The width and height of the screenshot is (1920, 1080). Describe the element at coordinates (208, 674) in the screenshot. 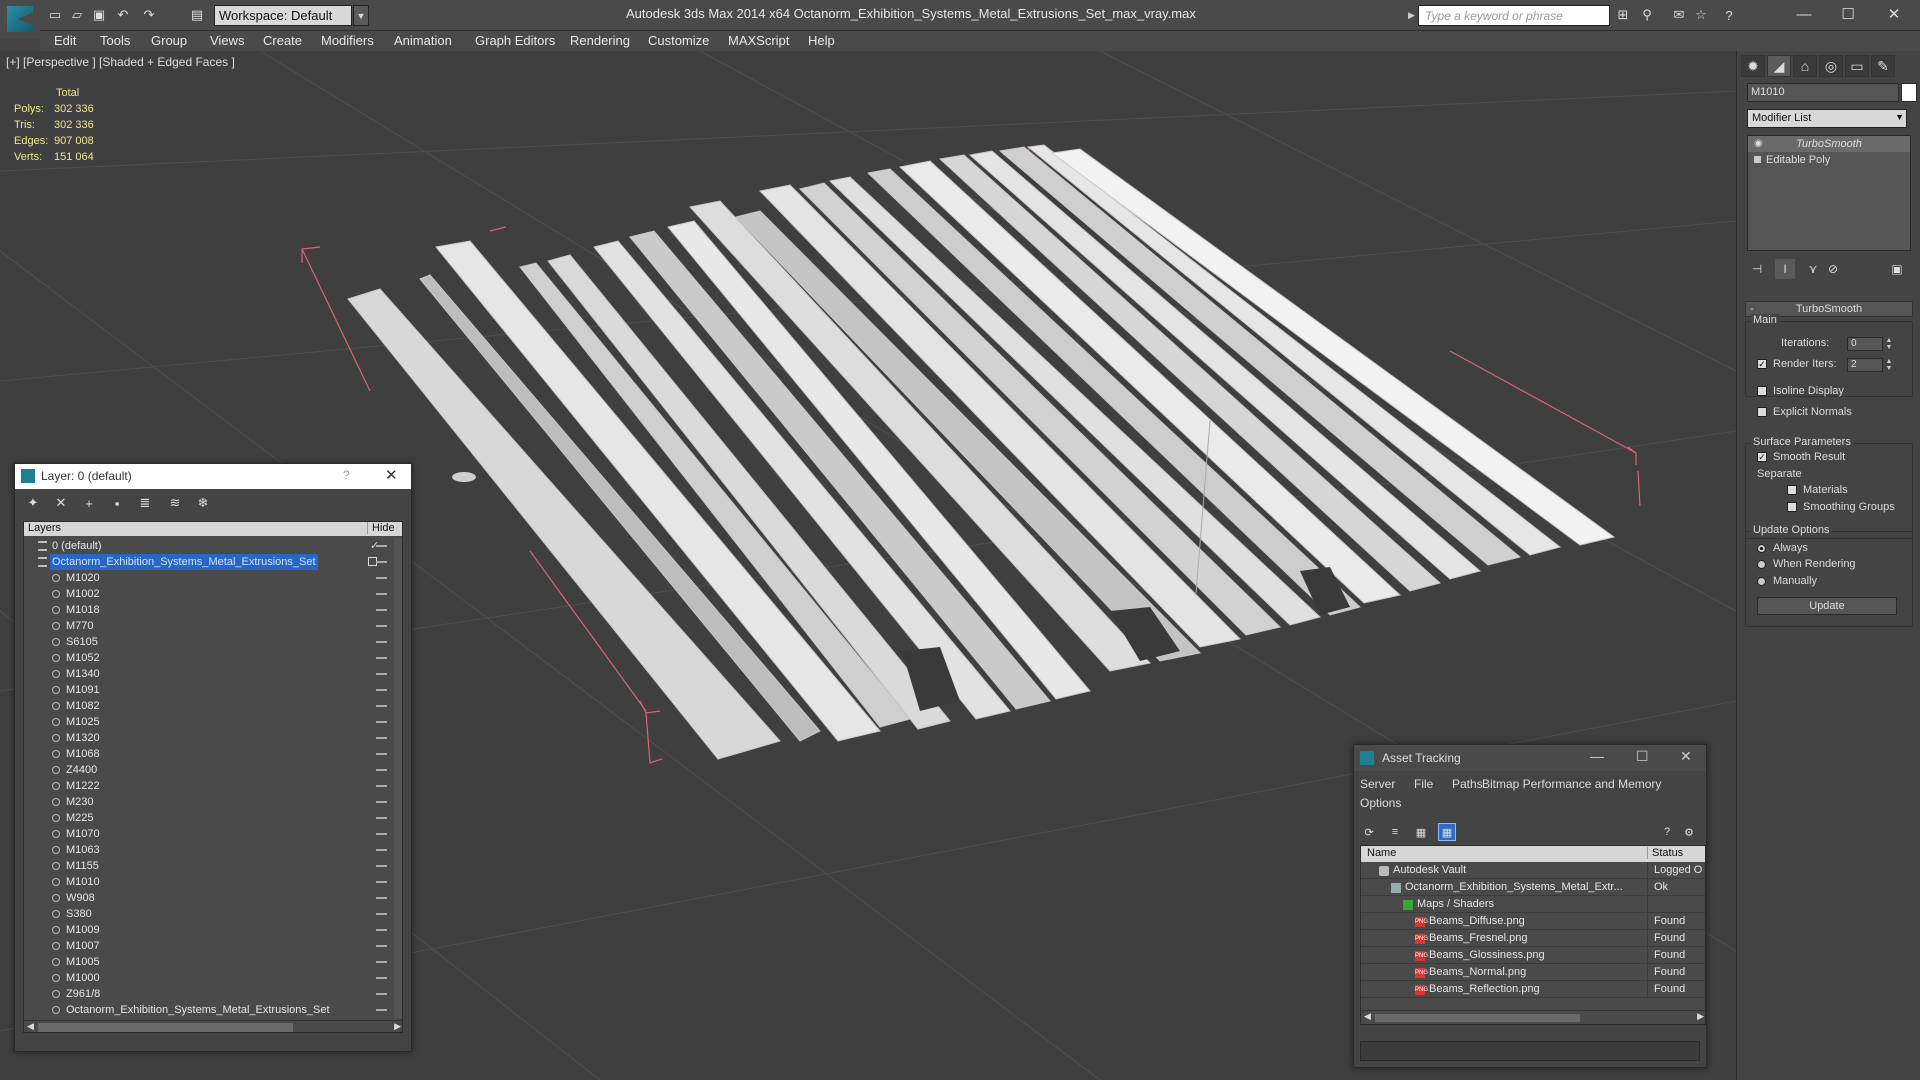

I see `layer-object-row: M1340` at that location.